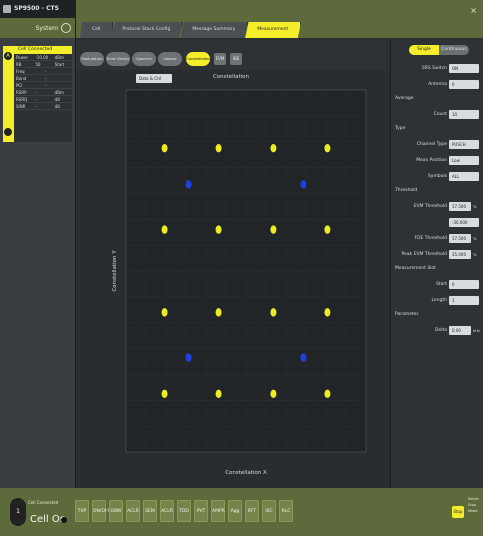 This screenshot has width=483, height=536. What do you see at coordinates (170, 63) in the screenshot?
I see `pill-inband-emission: Inband Emission` at bounding box center [170, 63].